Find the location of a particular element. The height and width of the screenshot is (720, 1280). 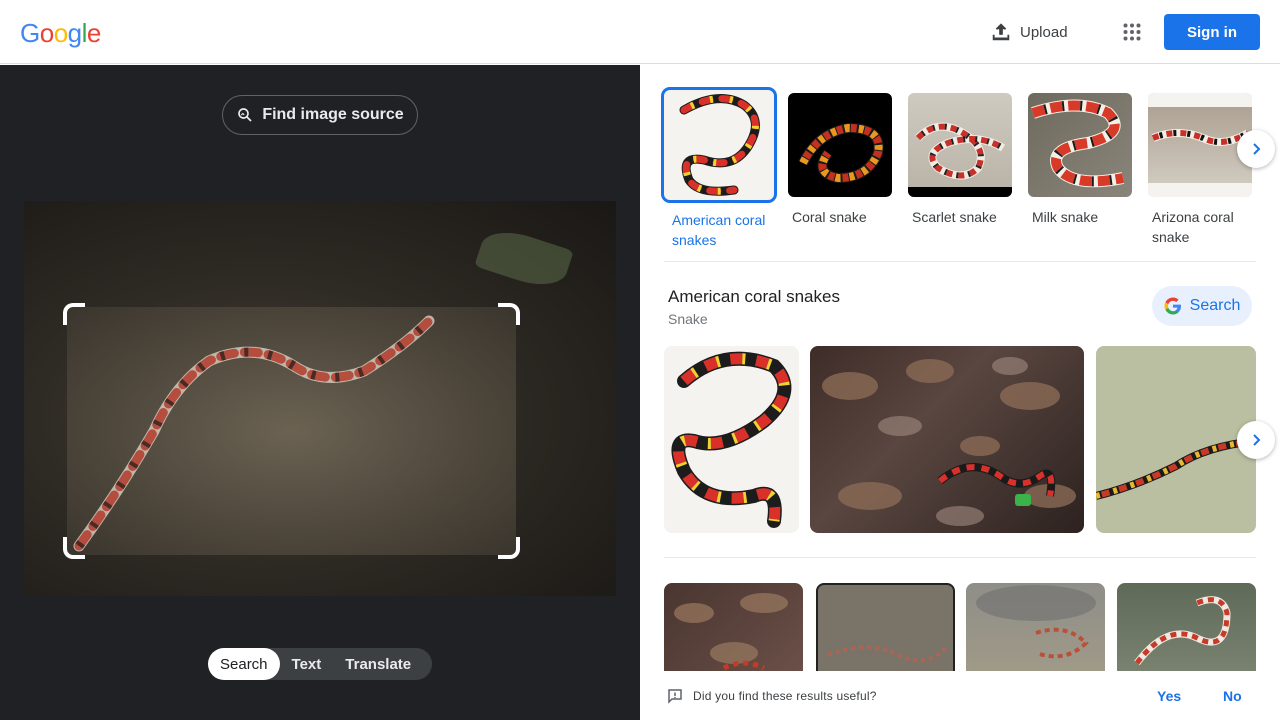

apps-grid-icon is located at coordinates (1132, 32).